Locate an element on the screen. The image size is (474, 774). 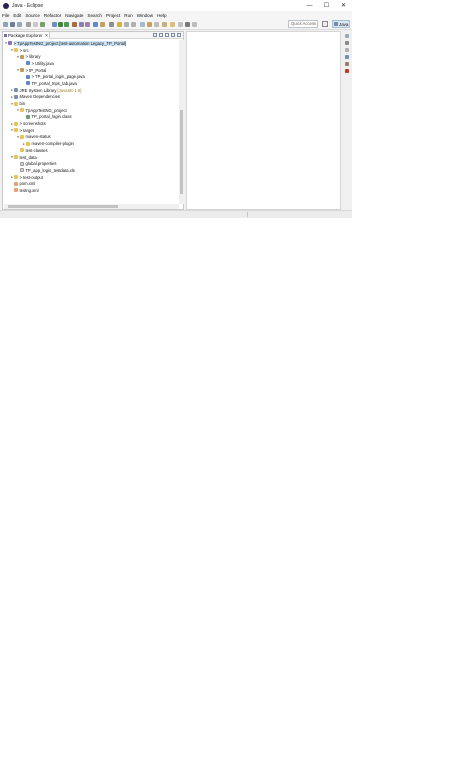
tree-item: ▾ > src is located at coordinates (91, 50).